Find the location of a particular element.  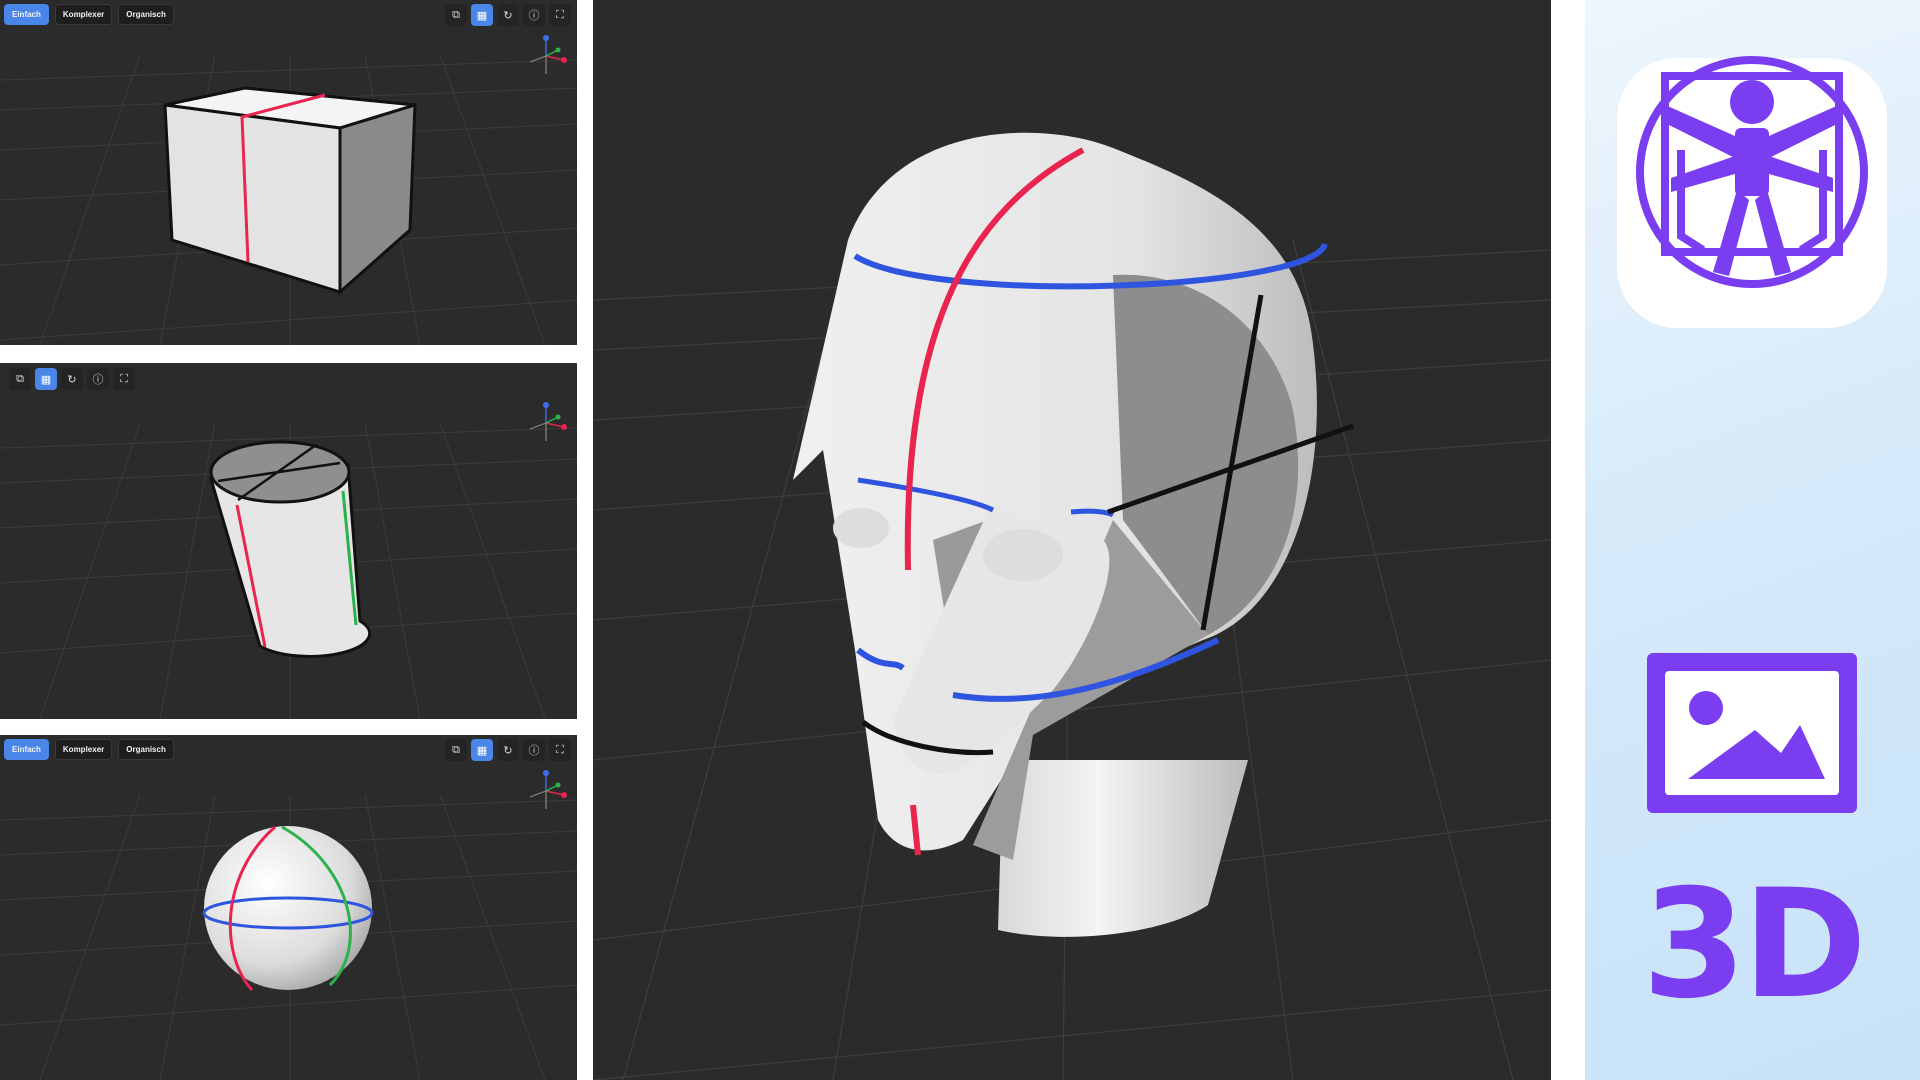

box-scene is located at coordinates (288, 199).